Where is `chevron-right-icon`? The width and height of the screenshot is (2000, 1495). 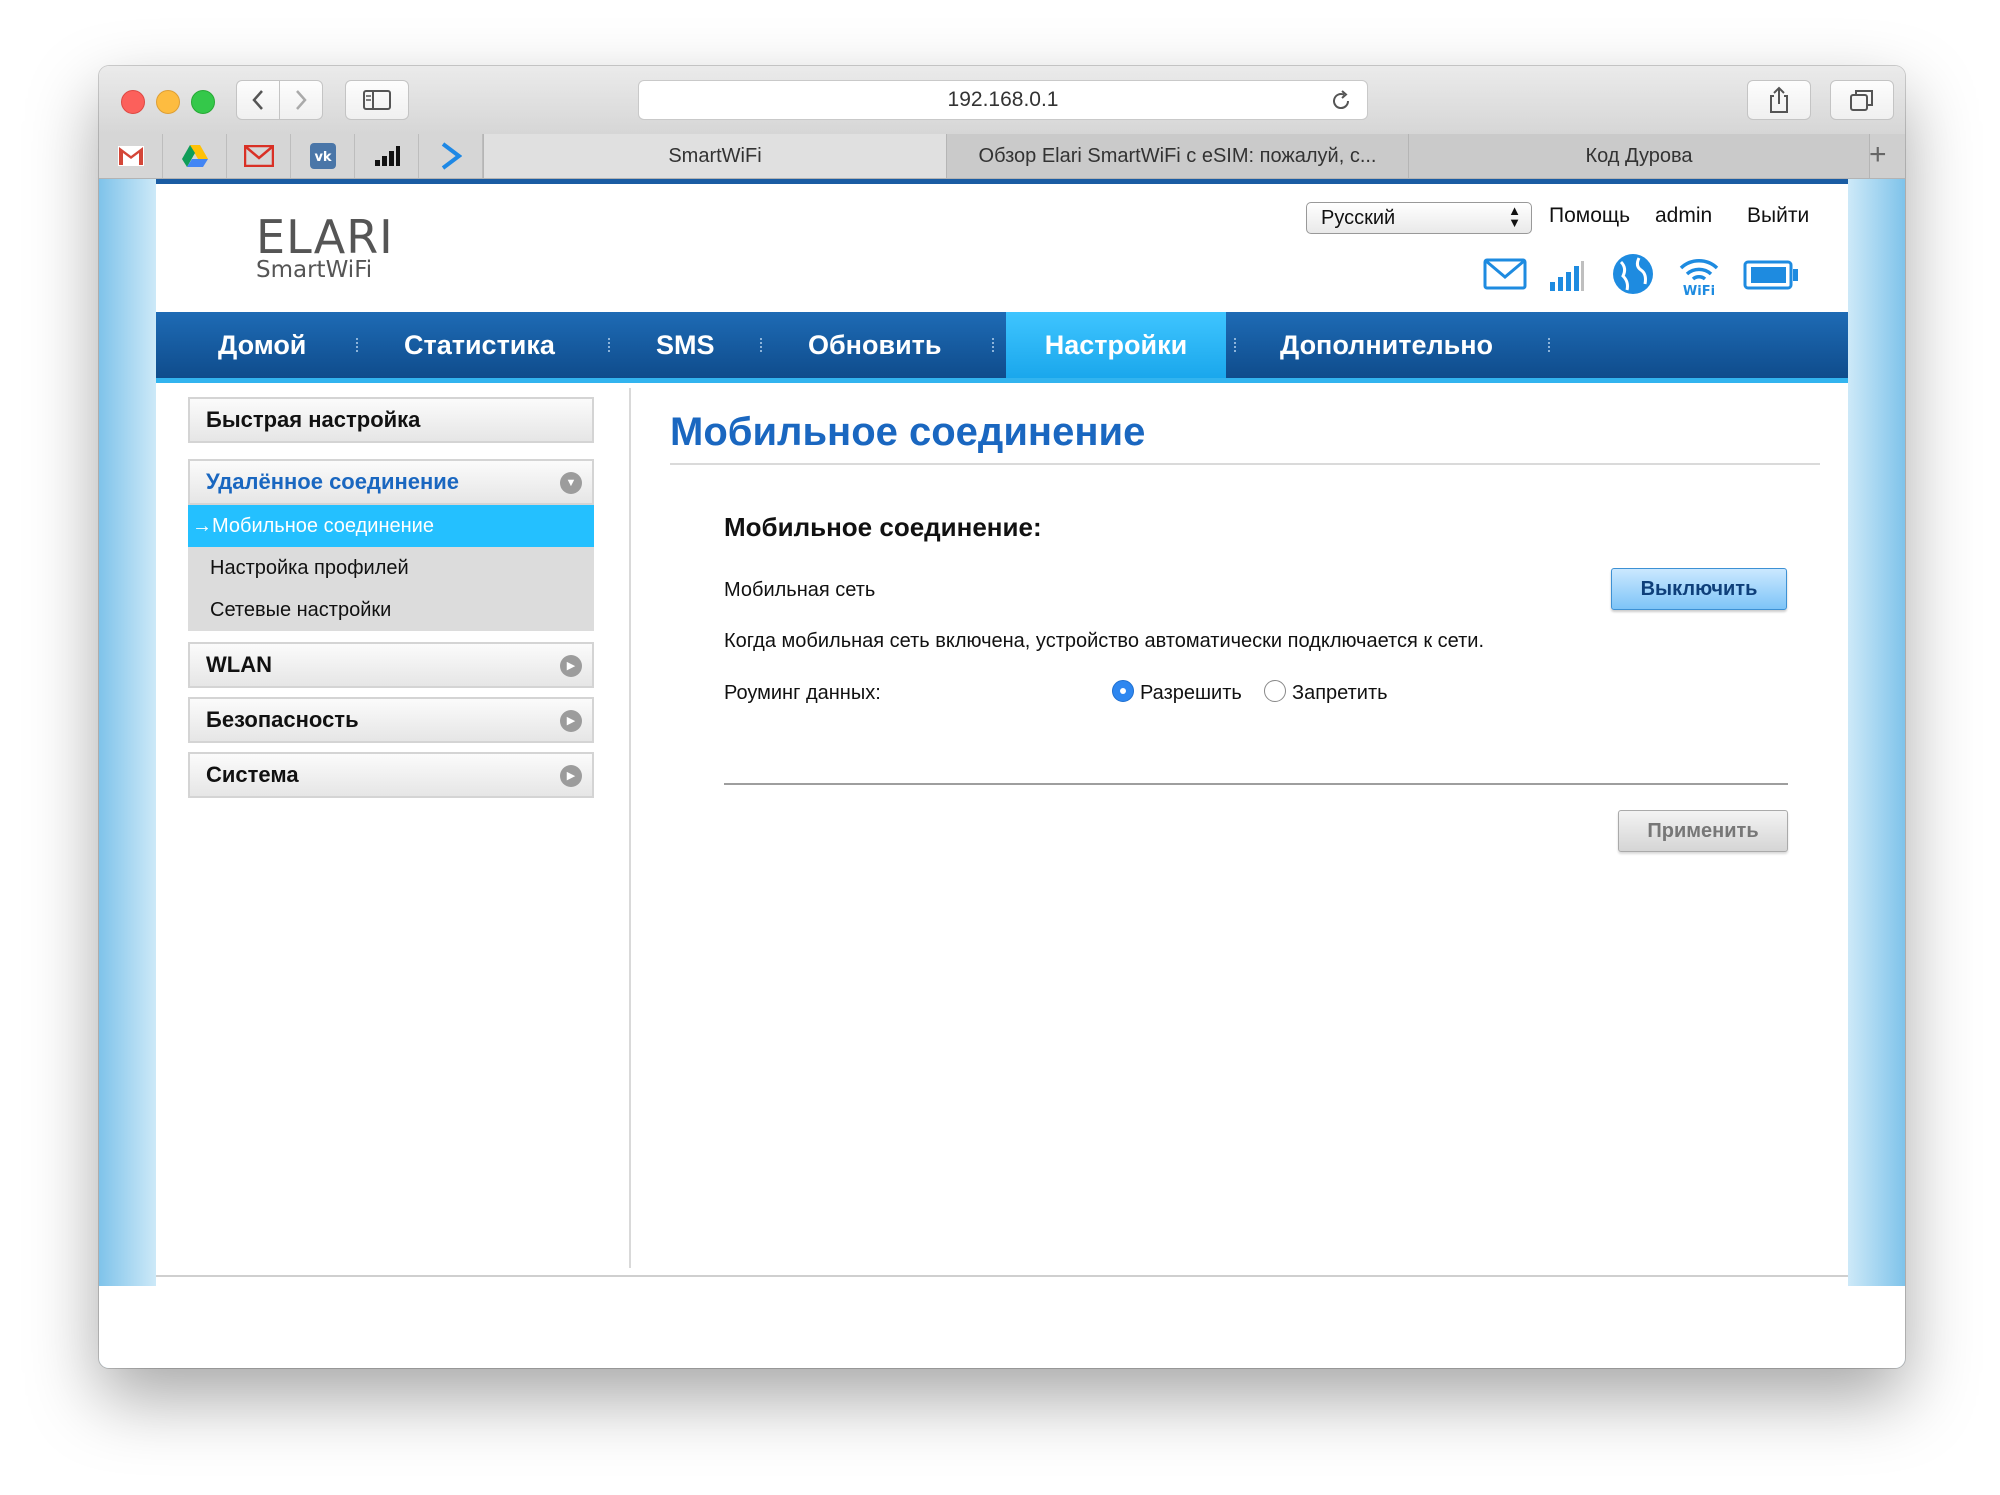
chevron-right-icon is located at coordinates (301, 100).